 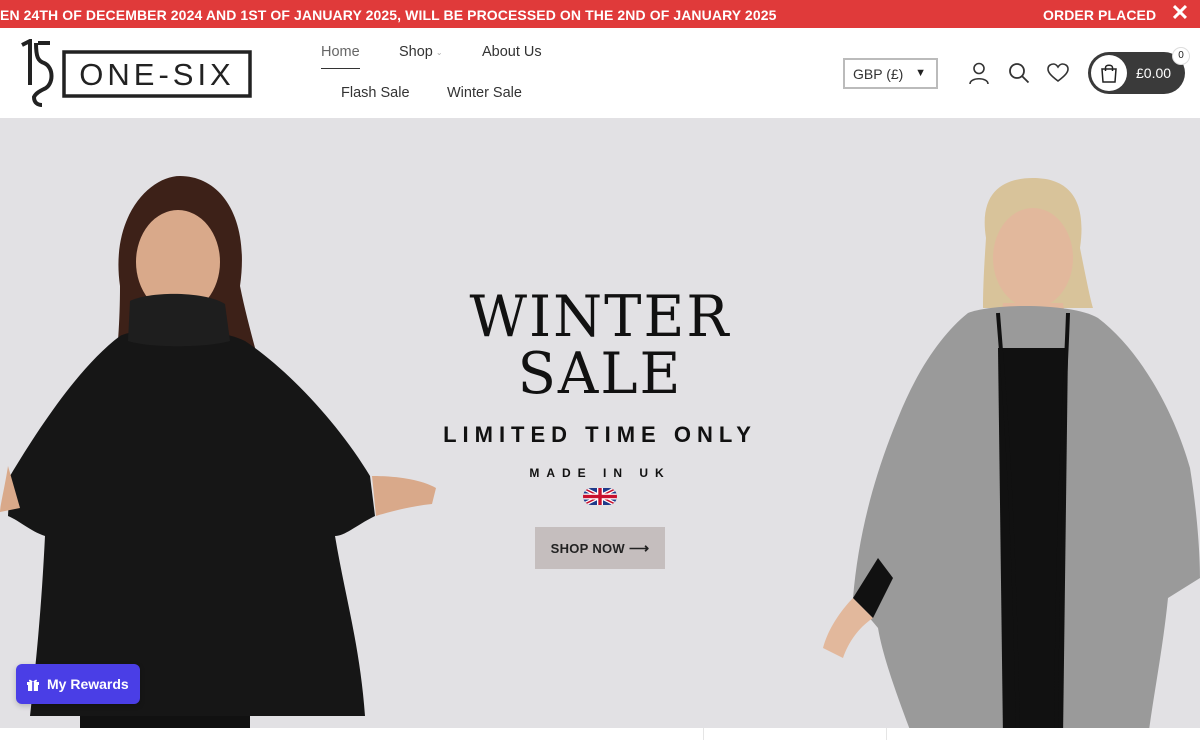 I want to click on hero-made-in: MADE IN UK, so click(x=600, y=473).